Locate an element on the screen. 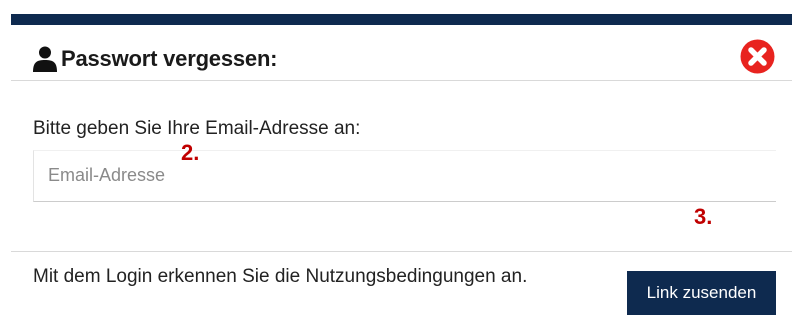 Image resolution: width=792 pixels, height=325 pixels. top-accent-bar is located at coordinates (401, 19).